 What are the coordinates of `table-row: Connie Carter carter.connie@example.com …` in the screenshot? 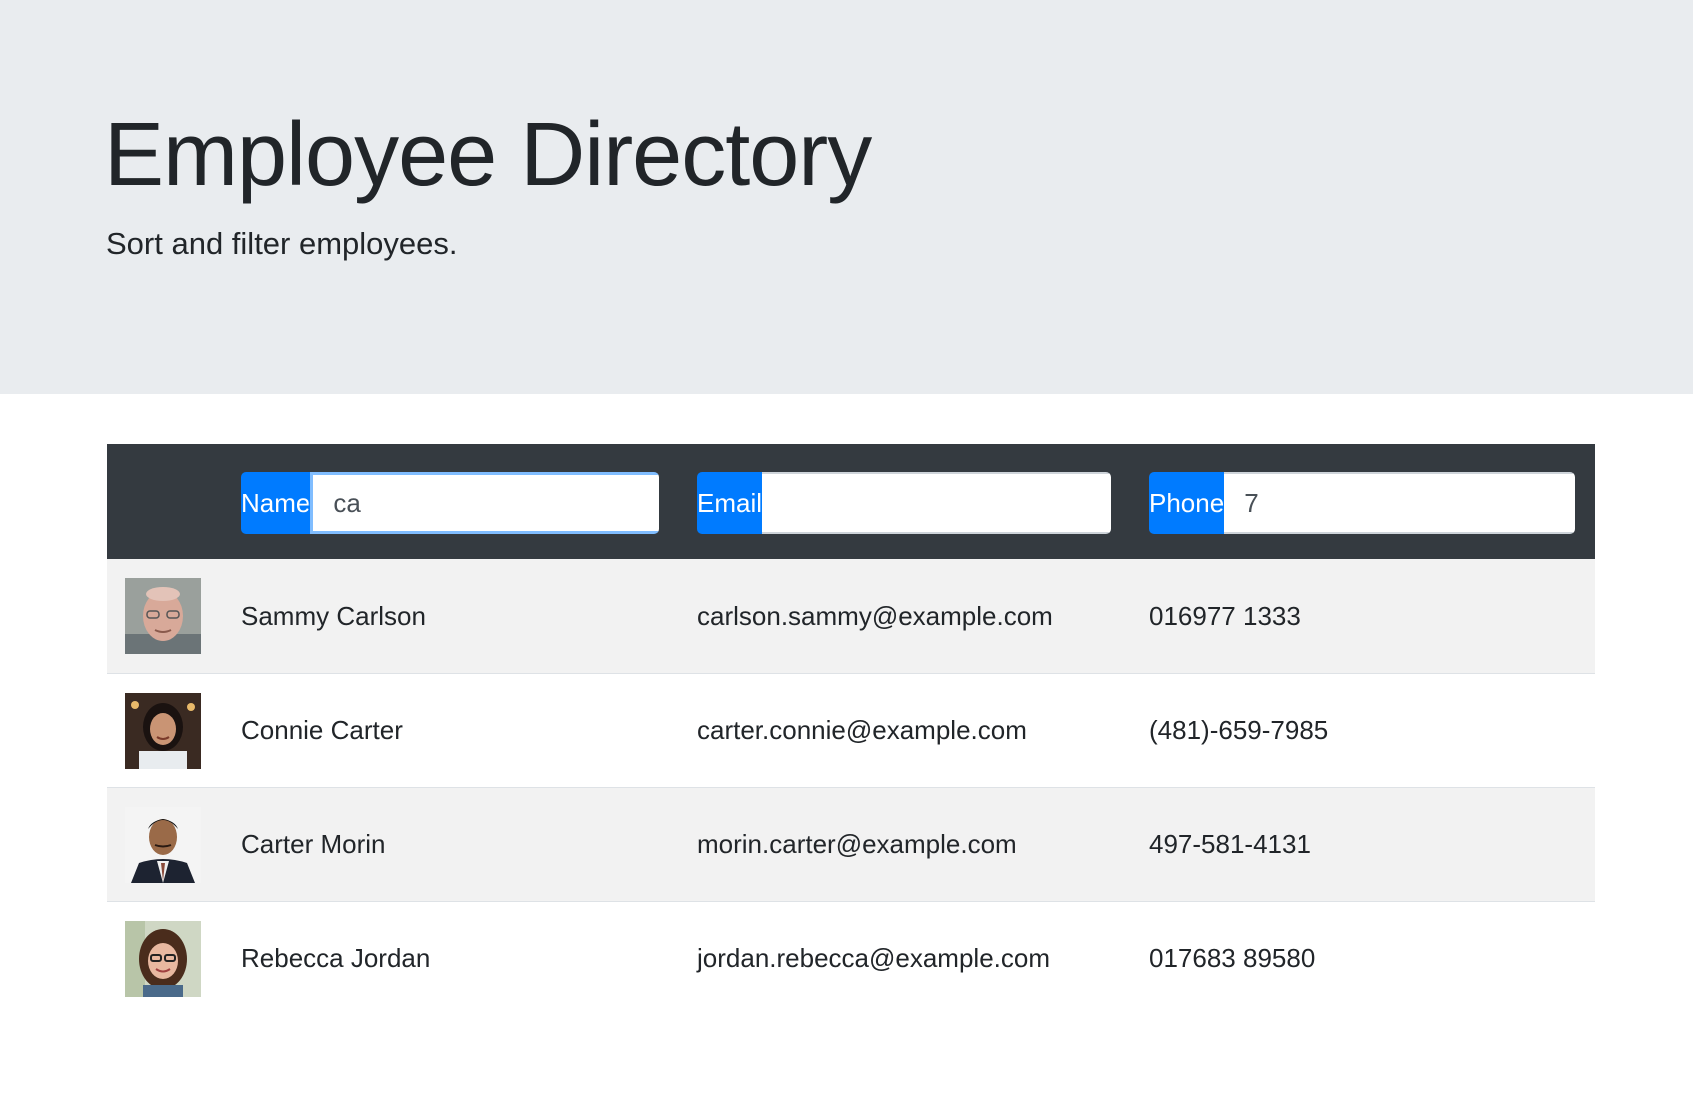 It's located at (851, 730).